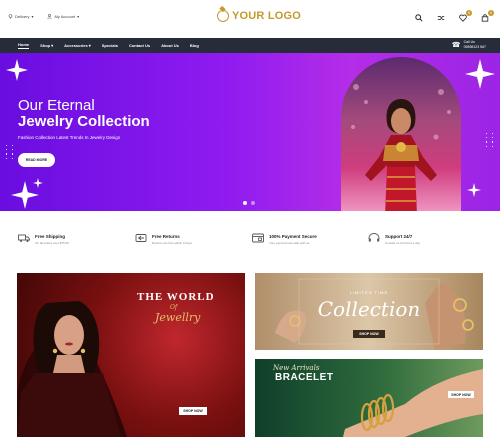 This screenshot has width=500, height=440. Describe the element at coordinates (296, 368) in the screenshot. I see `bracelet-banner-line1: New Arrivals` at that location.